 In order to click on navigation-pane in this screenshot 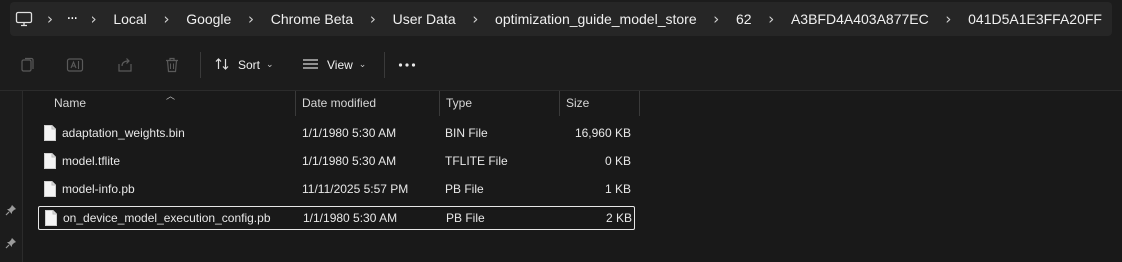, I will do `click(11, 176)`.